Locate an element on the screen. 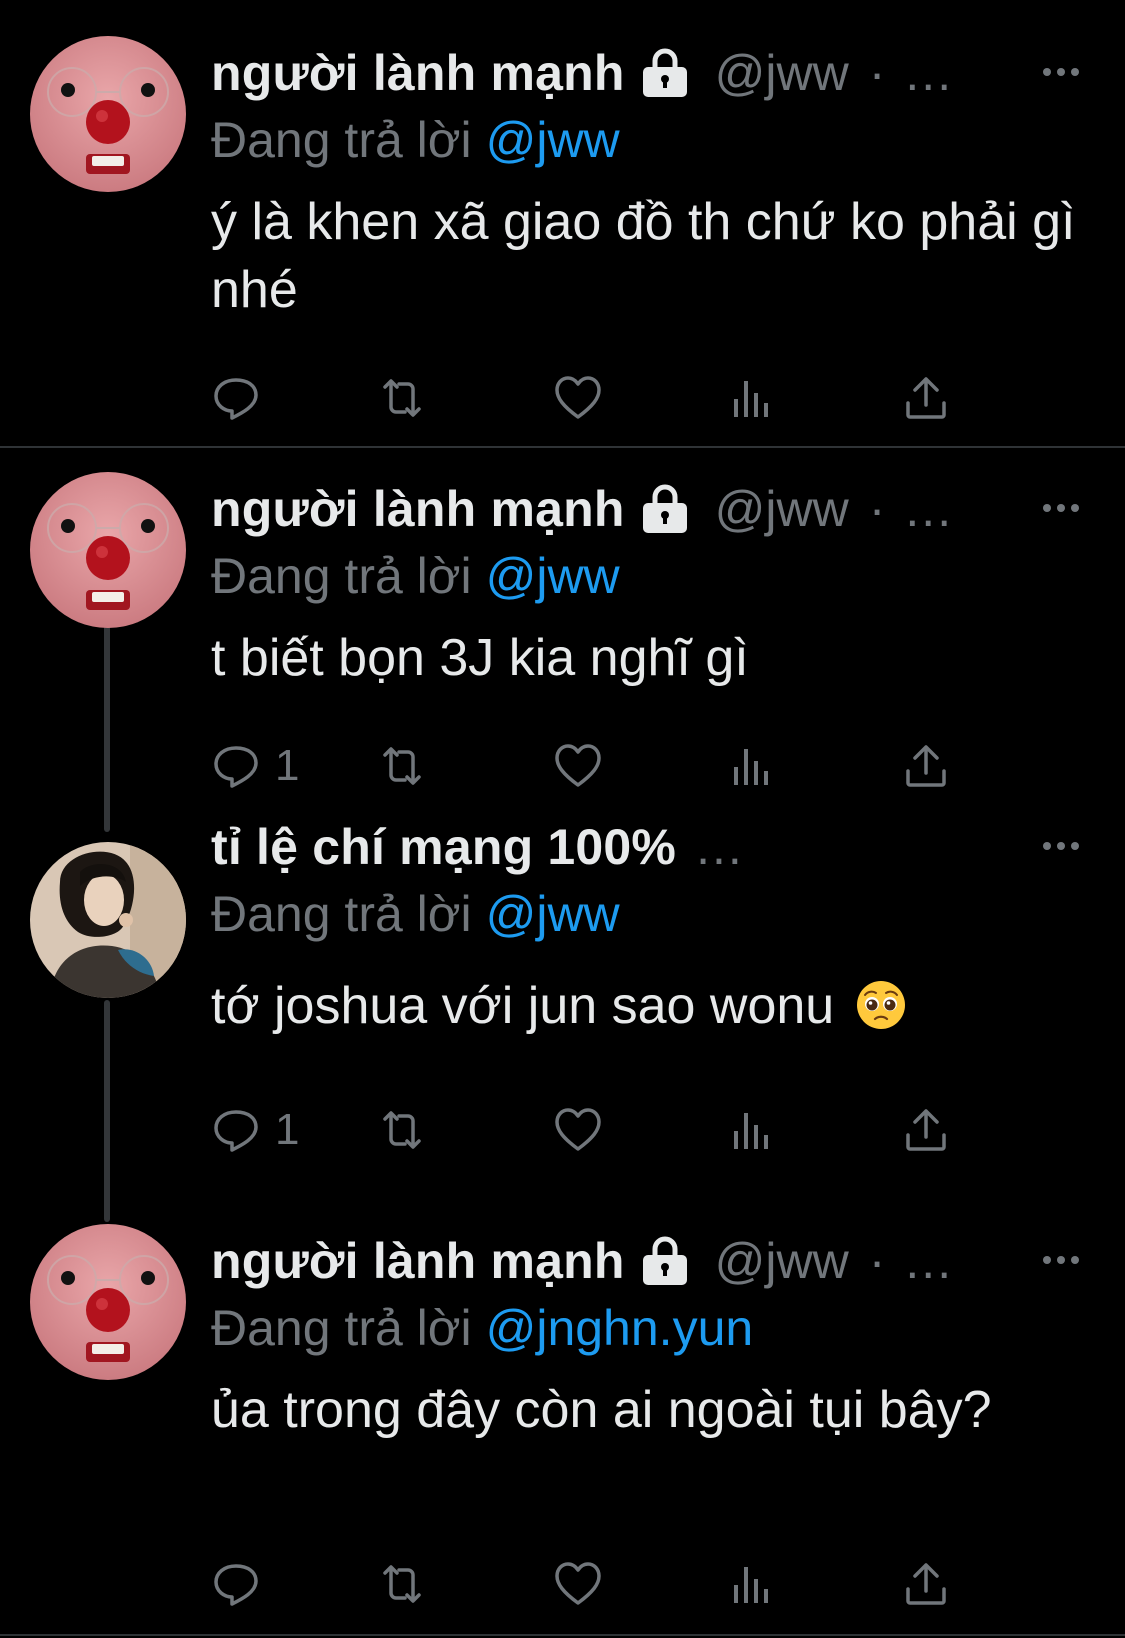 This screenshot has height=1638, width=1125. reply-handle-link: @jnghn.yun is located at coordinates (620, 1328).